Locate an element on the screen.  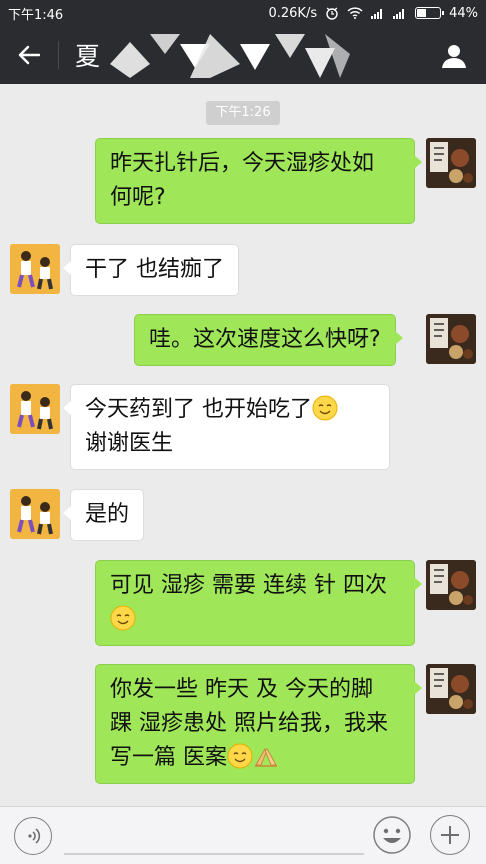
emoji-button is located at coordinates (392, 835).